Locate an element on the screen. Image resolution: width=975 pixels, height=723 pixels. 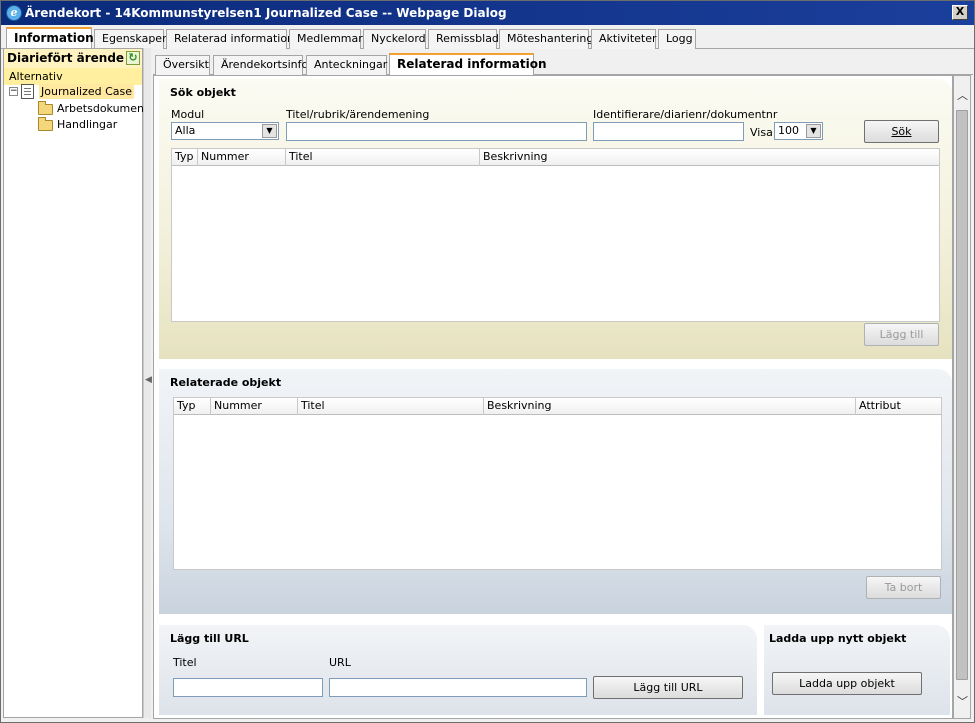
sidebar-alternativ: Alternativ is located at coordinates (73, 76).